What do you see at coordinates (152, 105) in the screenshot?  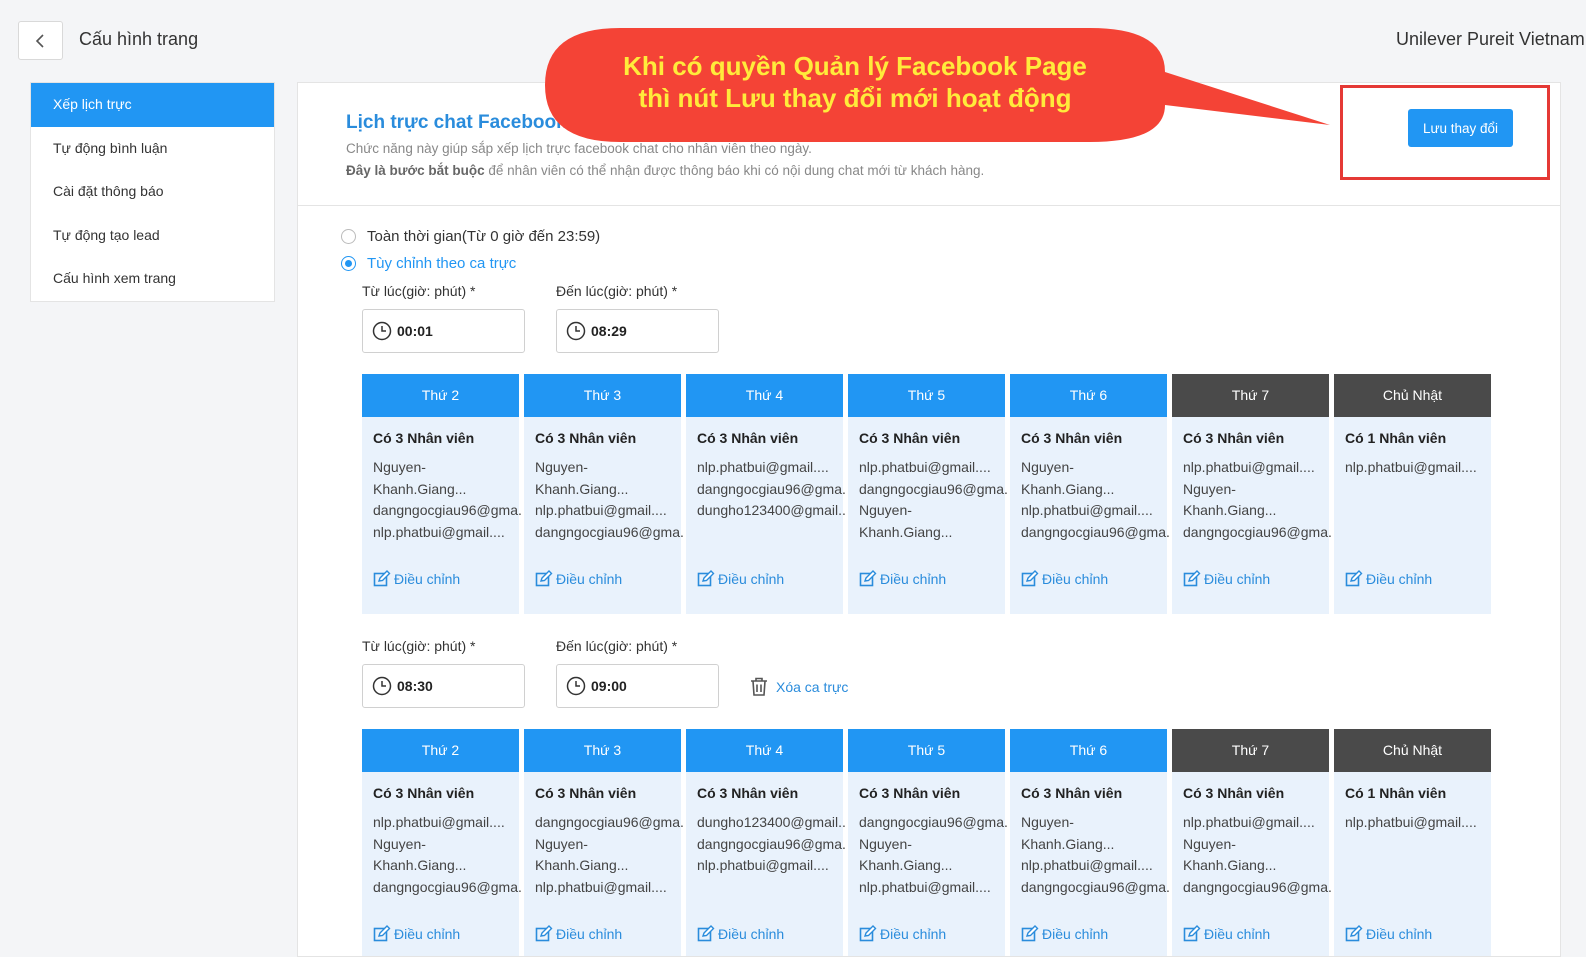 I see `sidebar-item-schedule: Xếp lịch trực` at bounding box center [152, 105].